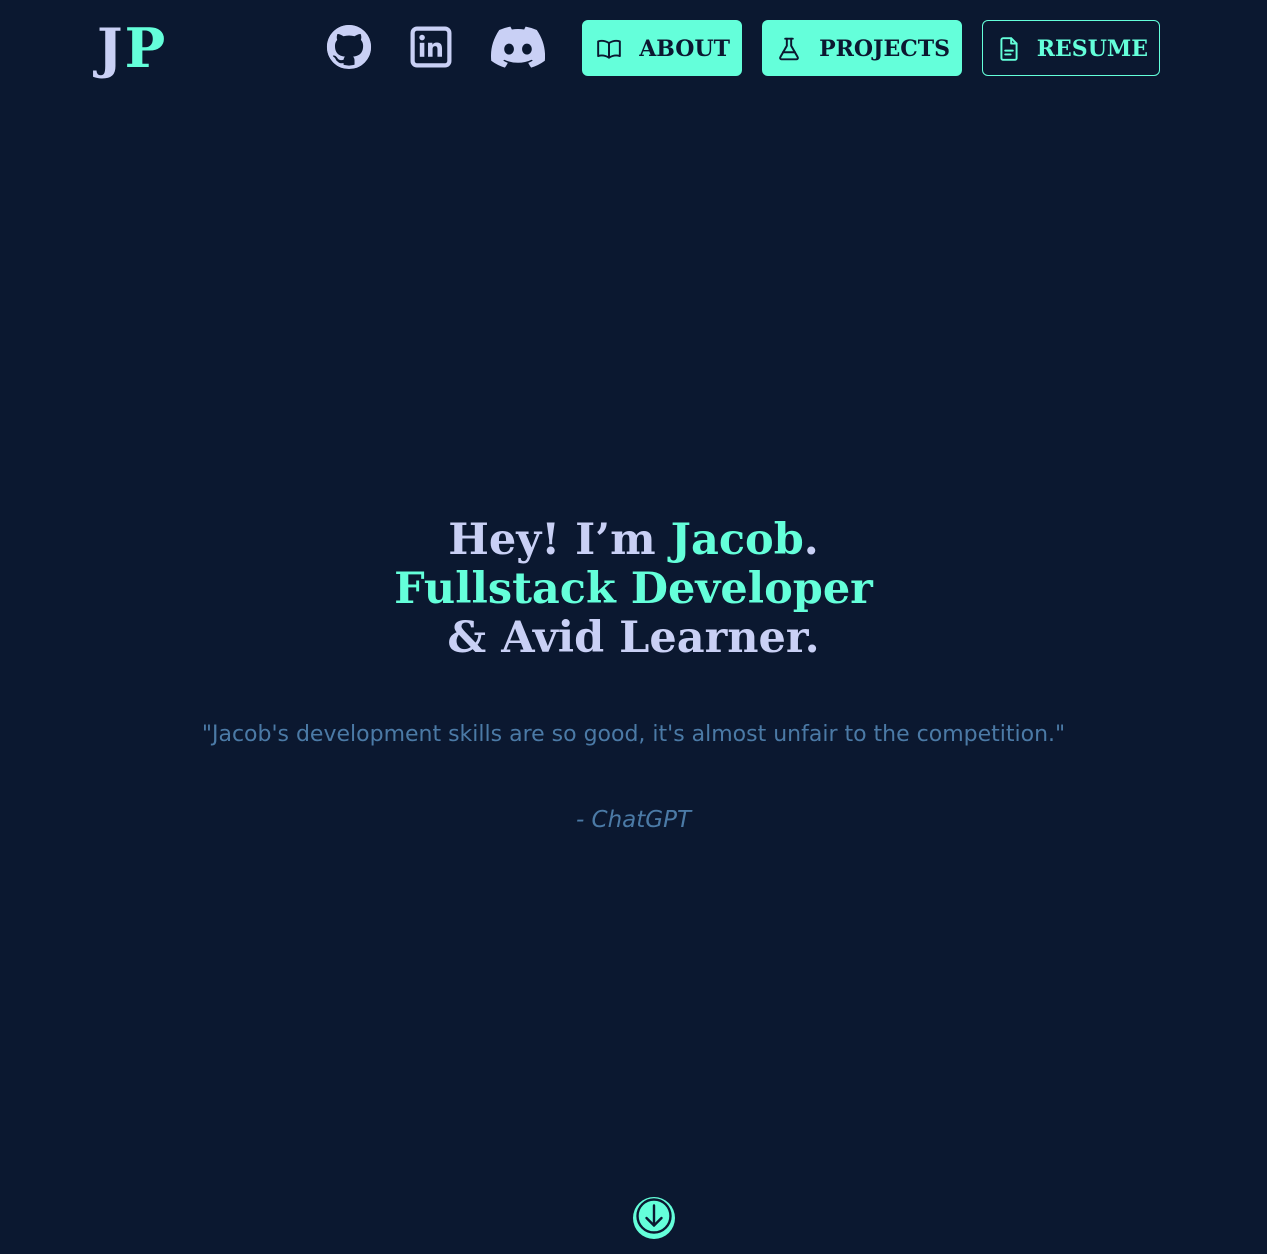 Image resolution: width=1267 pixels, height=1254 pixels. I want to click on scroll-down-button, so click(654, 1218).